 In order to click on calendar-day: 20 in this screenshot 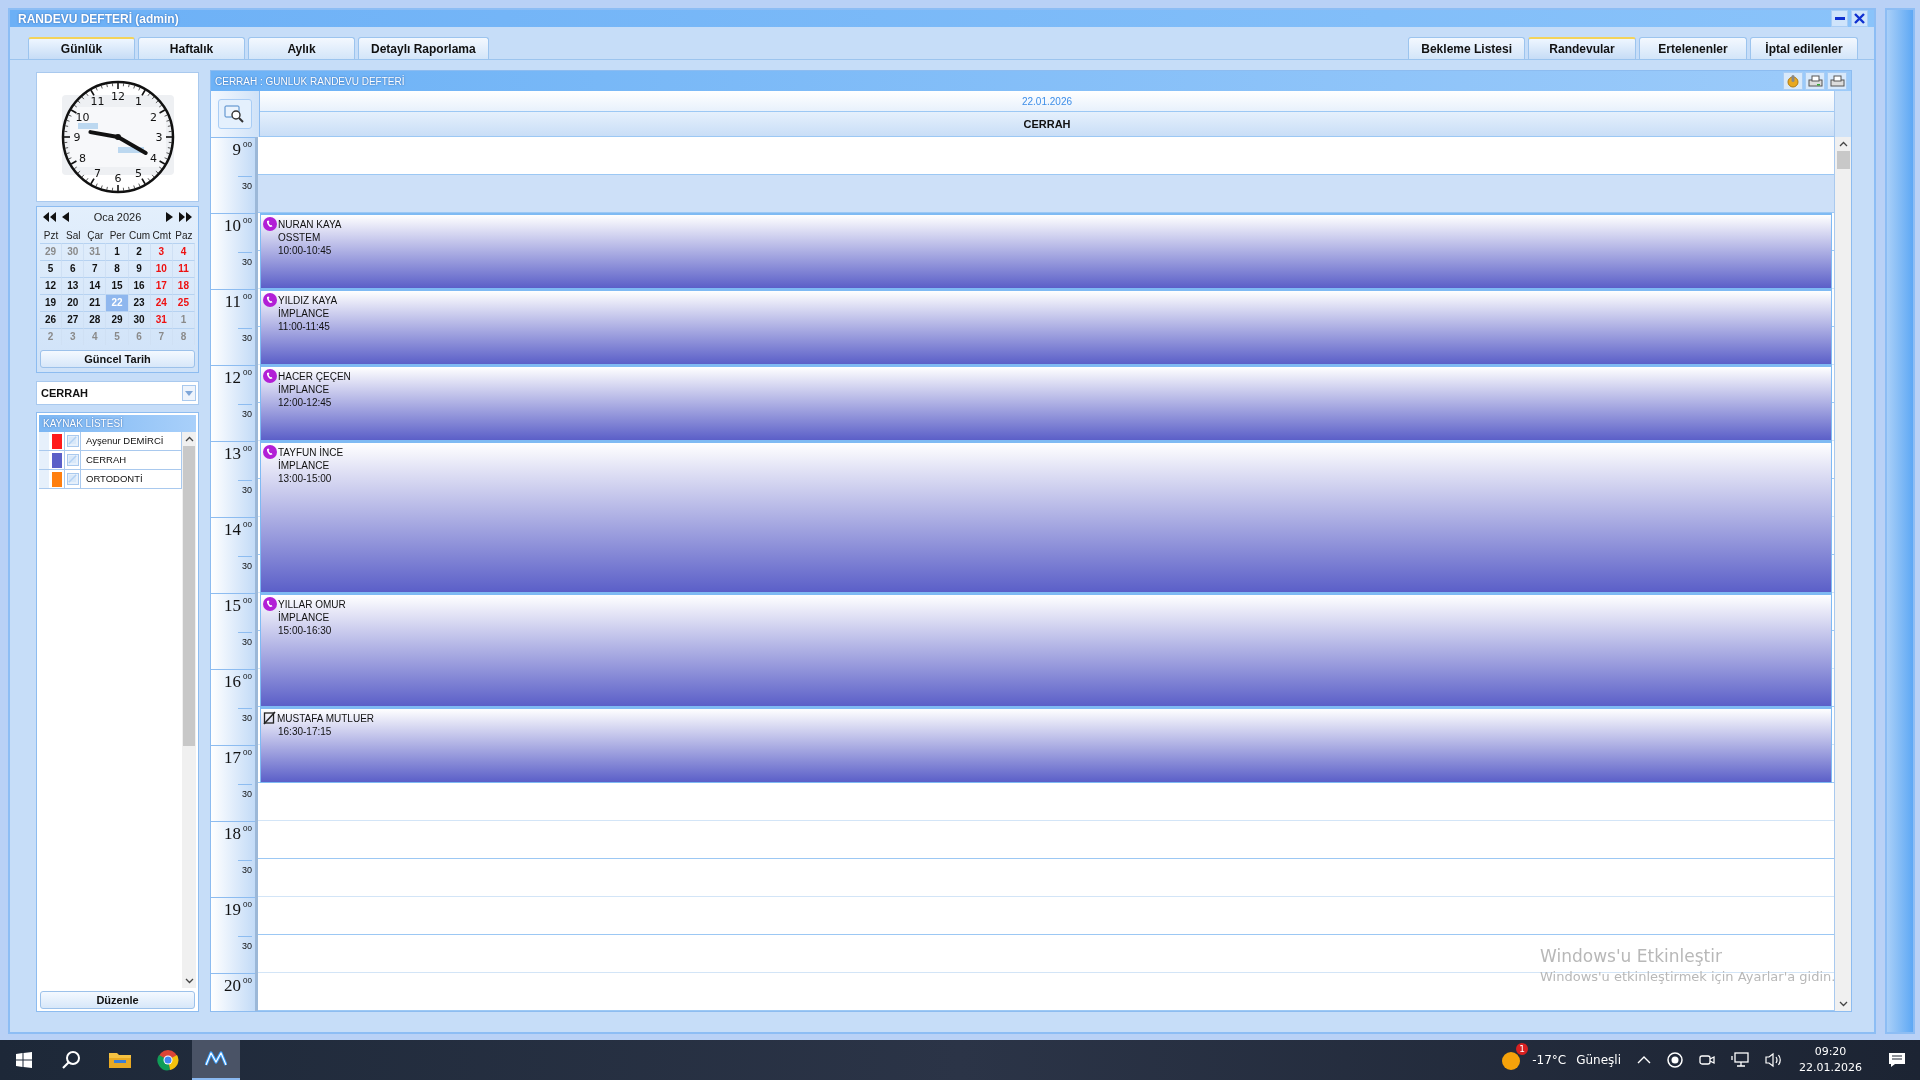, I will do `click(73, 302)`.